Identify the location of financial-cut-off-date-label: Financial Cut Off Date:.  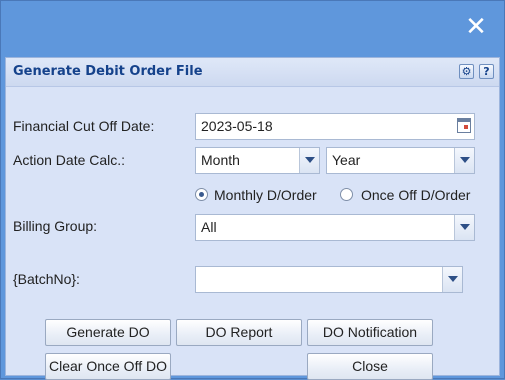
(84, 126).